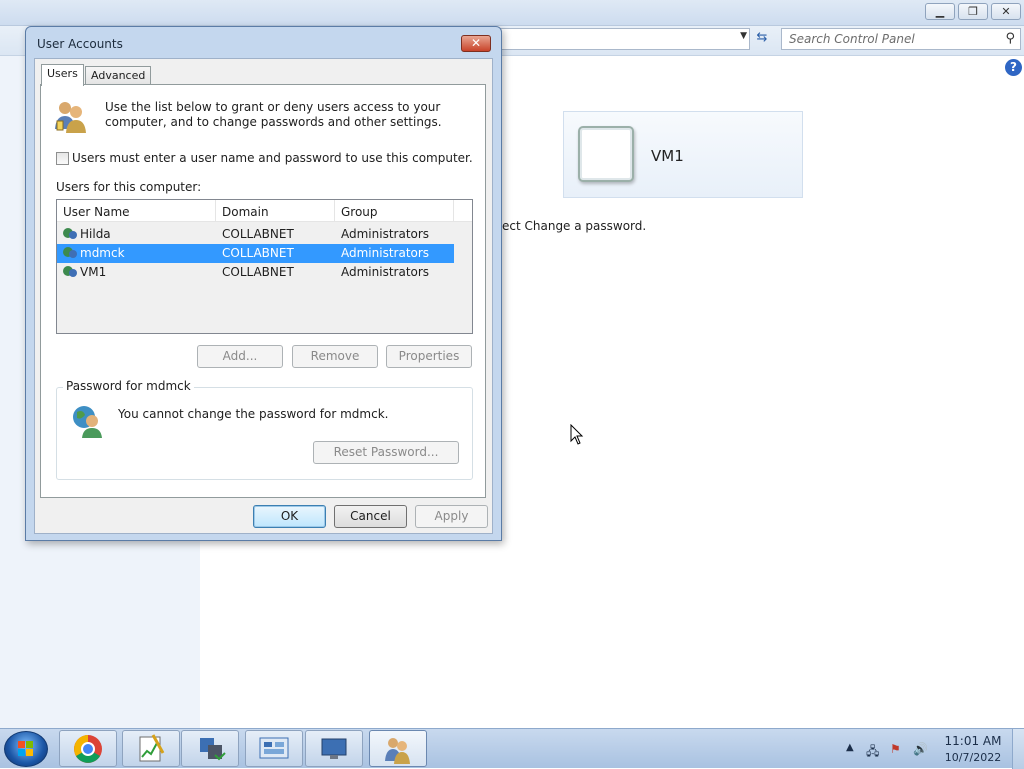 This screenshot has width=1024, height=769. I want to click on close-icon: ✕, so click(476, 43).